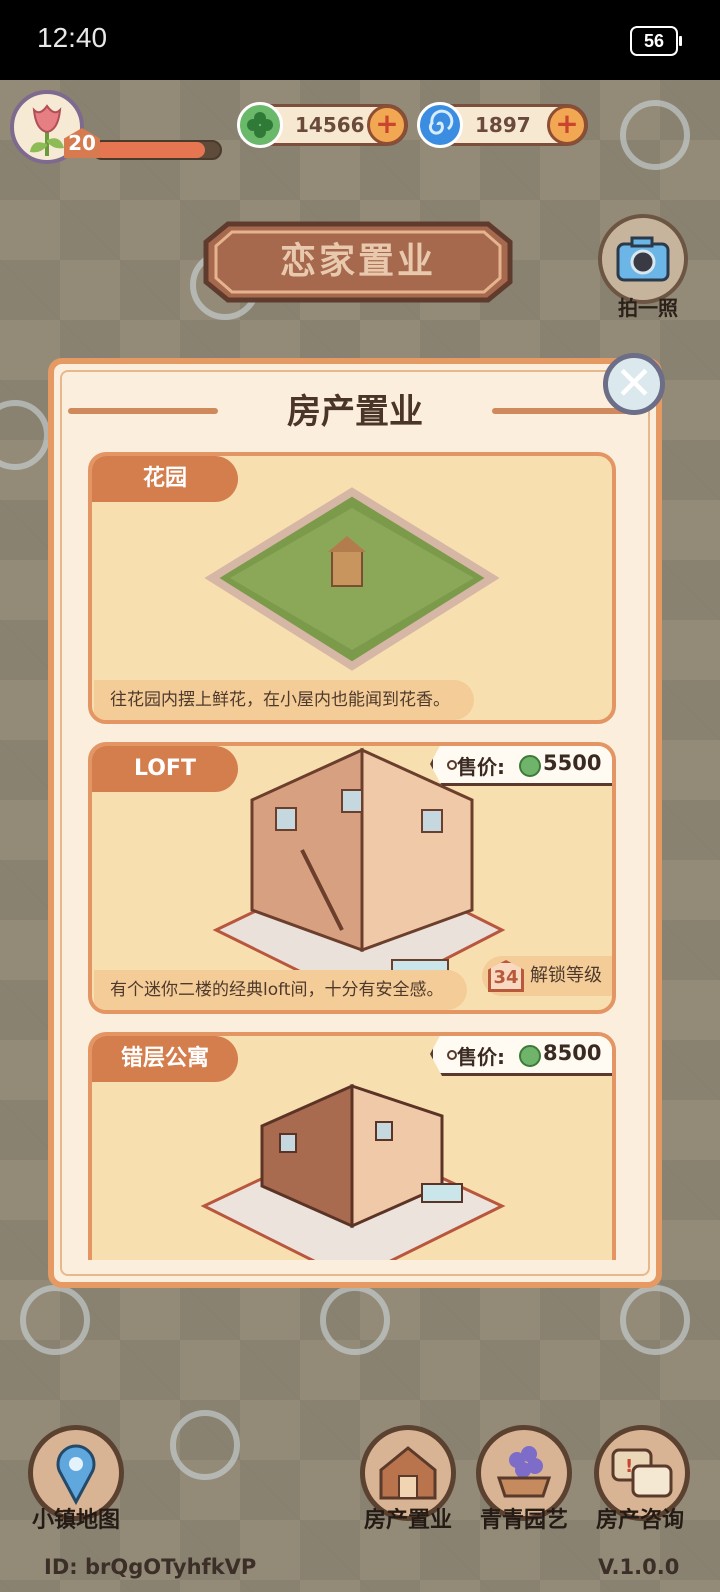 The image size is (720, 1592). I want to click on unlock-level: 34, so click(506, 976).